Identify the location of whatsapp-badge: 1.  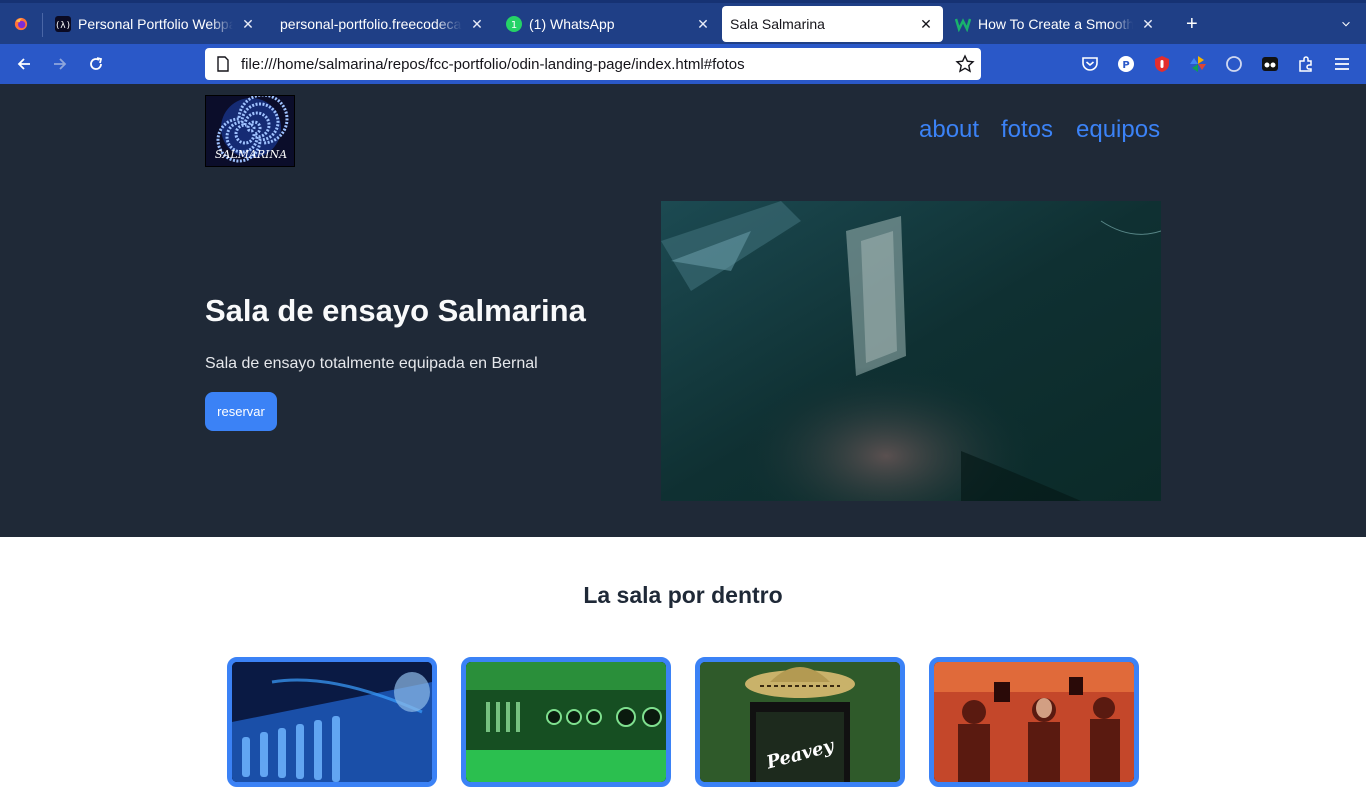
(514, 25).